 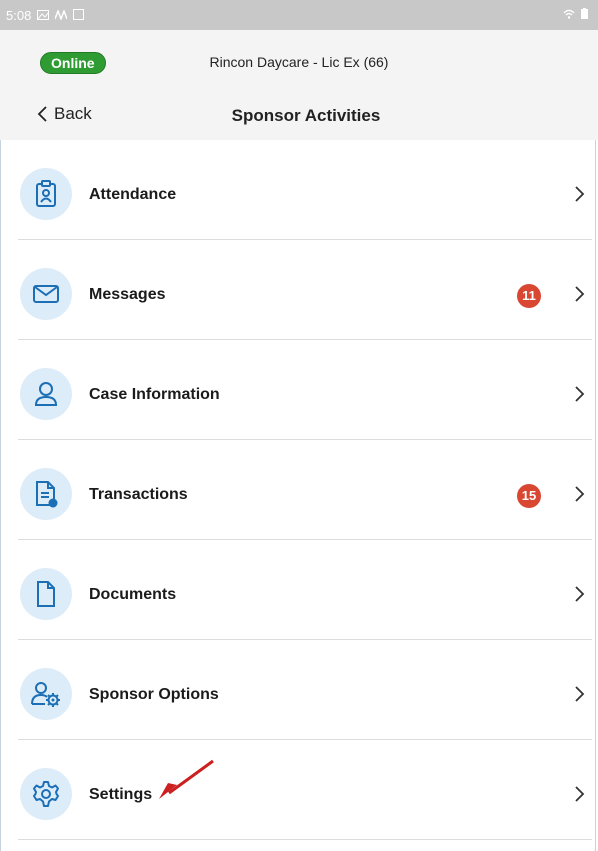 I want to click on person-icon, so click(x=46, y=394).